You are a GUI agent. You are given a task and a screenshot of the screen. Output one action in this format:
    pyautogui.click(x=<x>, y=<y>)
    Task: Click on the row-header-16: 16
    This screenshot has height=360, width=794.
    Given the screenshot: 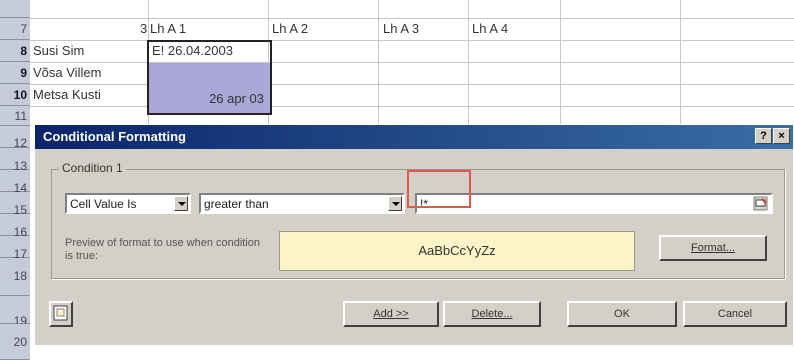 What is the action you would take?
    pyautogui.click(x=15, y=226)
    